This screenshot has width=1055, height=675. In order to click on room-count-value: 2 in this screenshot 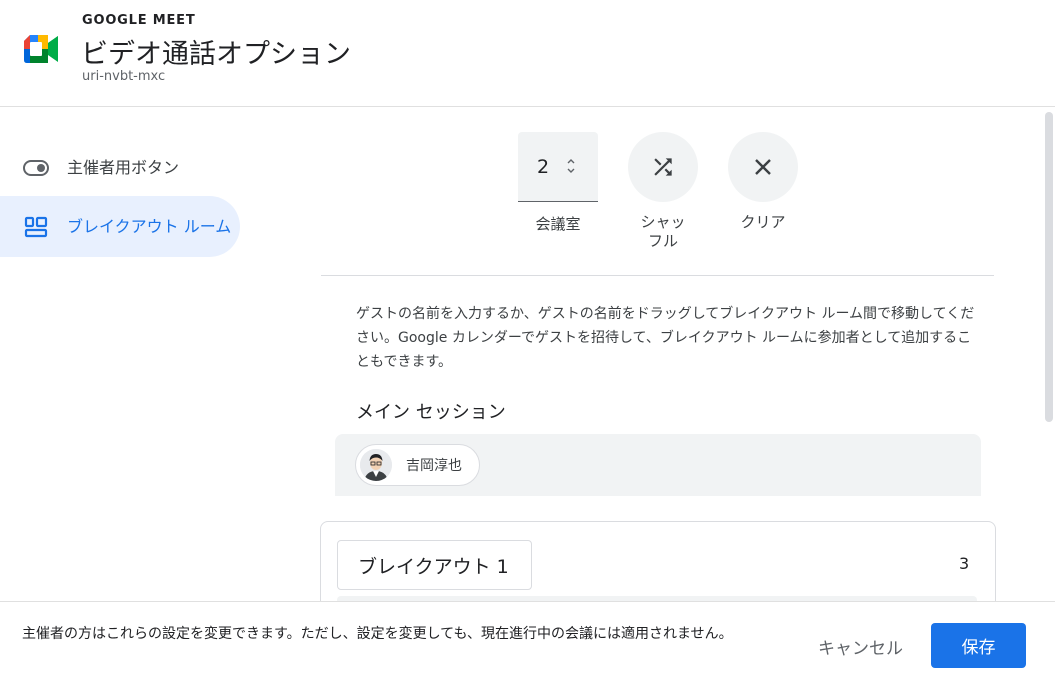, I will do `click(543, 167)`.